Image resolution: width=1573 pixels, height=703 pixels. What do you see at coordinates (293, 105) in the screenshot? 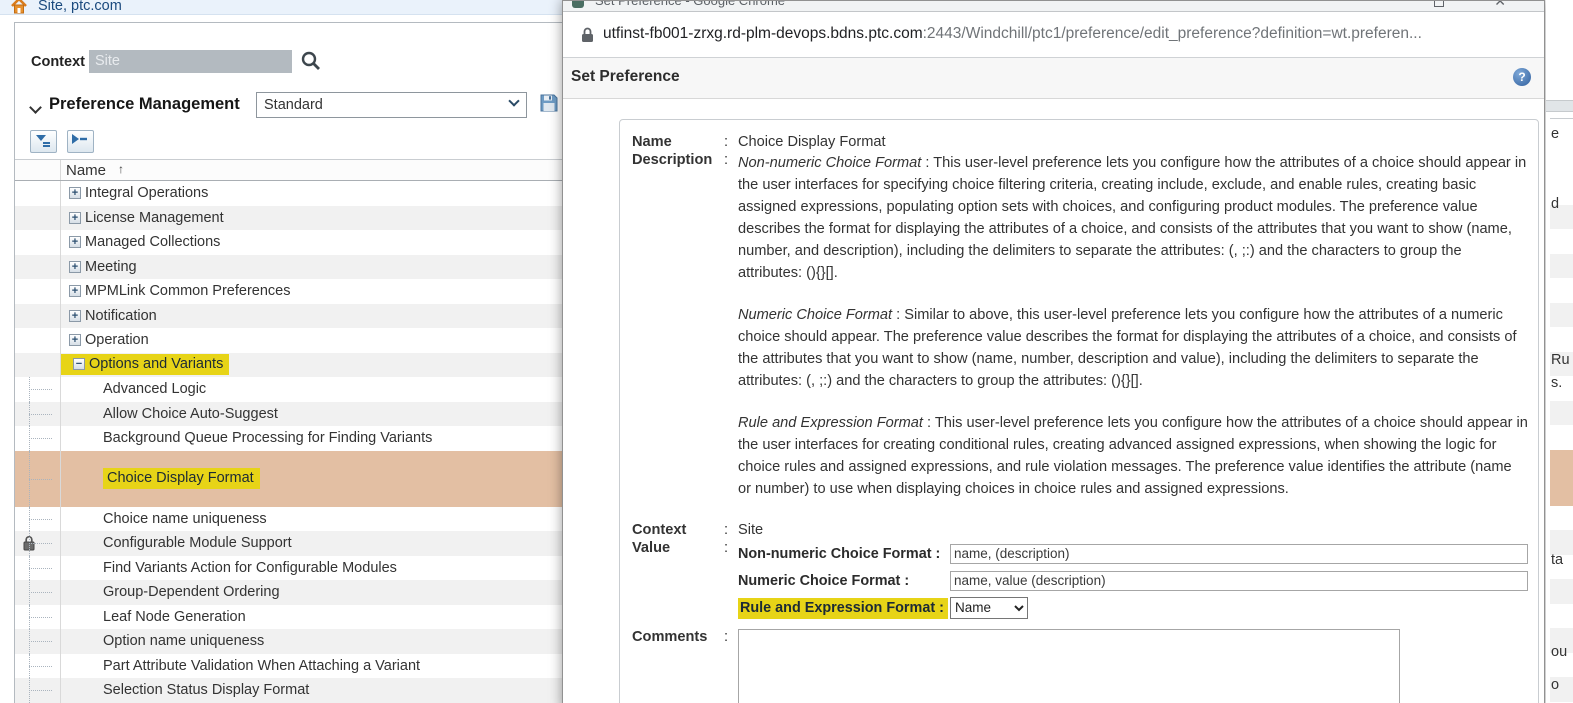
I see `view-dropdown-value: Standard` at bounding box center [293, 105].